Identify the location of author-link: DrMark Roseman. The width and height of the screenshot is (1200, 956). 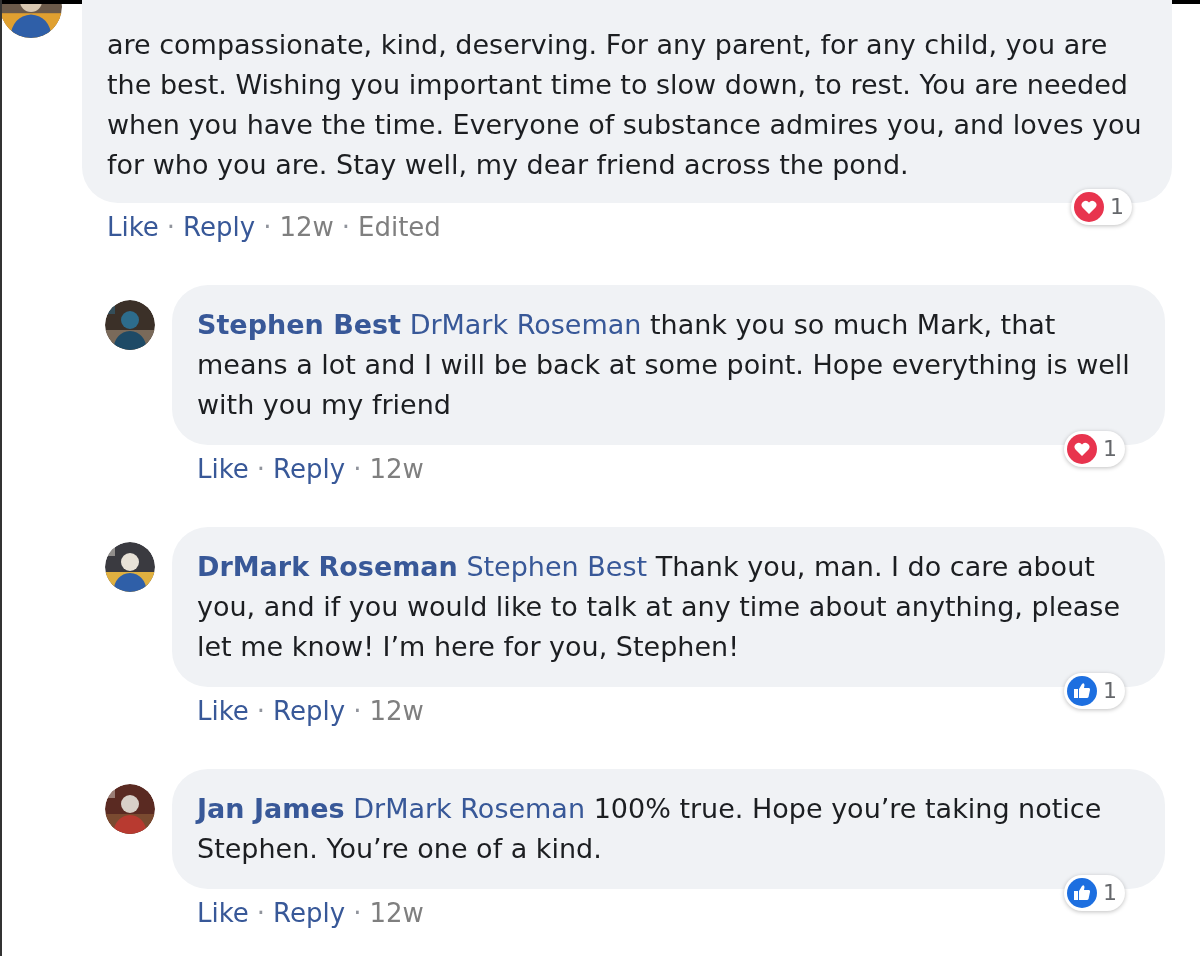
(327, 566).